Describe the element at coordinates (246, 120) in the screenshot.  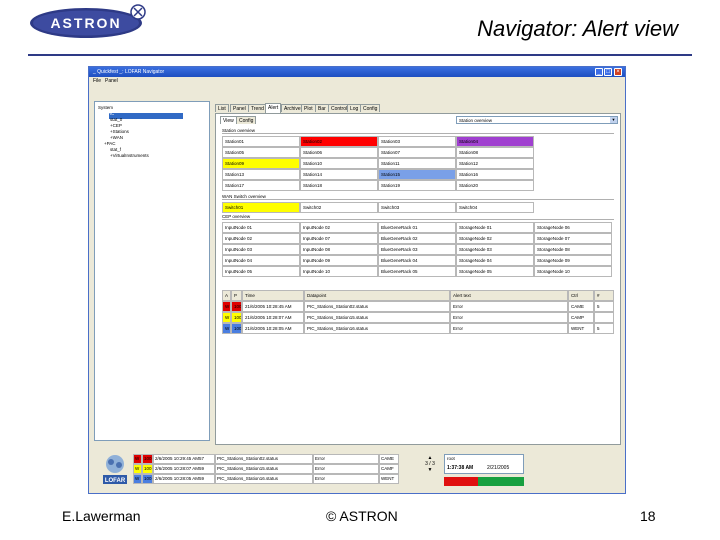
I see `subtab-config: Config` at that location.